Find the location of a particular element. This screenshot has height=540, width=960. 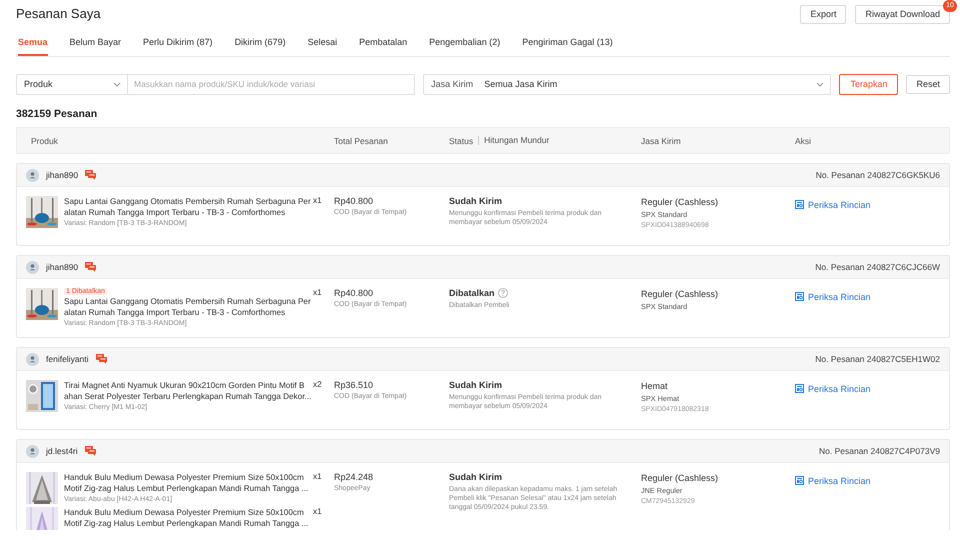

product-quantity: x2 is located at coordinates (317, 384).